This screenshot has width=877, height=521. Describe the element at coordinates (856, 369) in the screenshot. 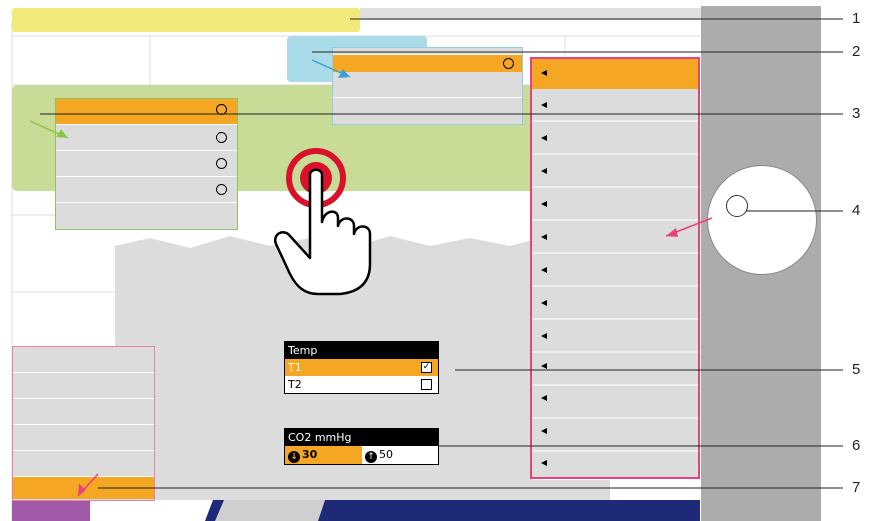

I see `callout-number: 5` at that location.